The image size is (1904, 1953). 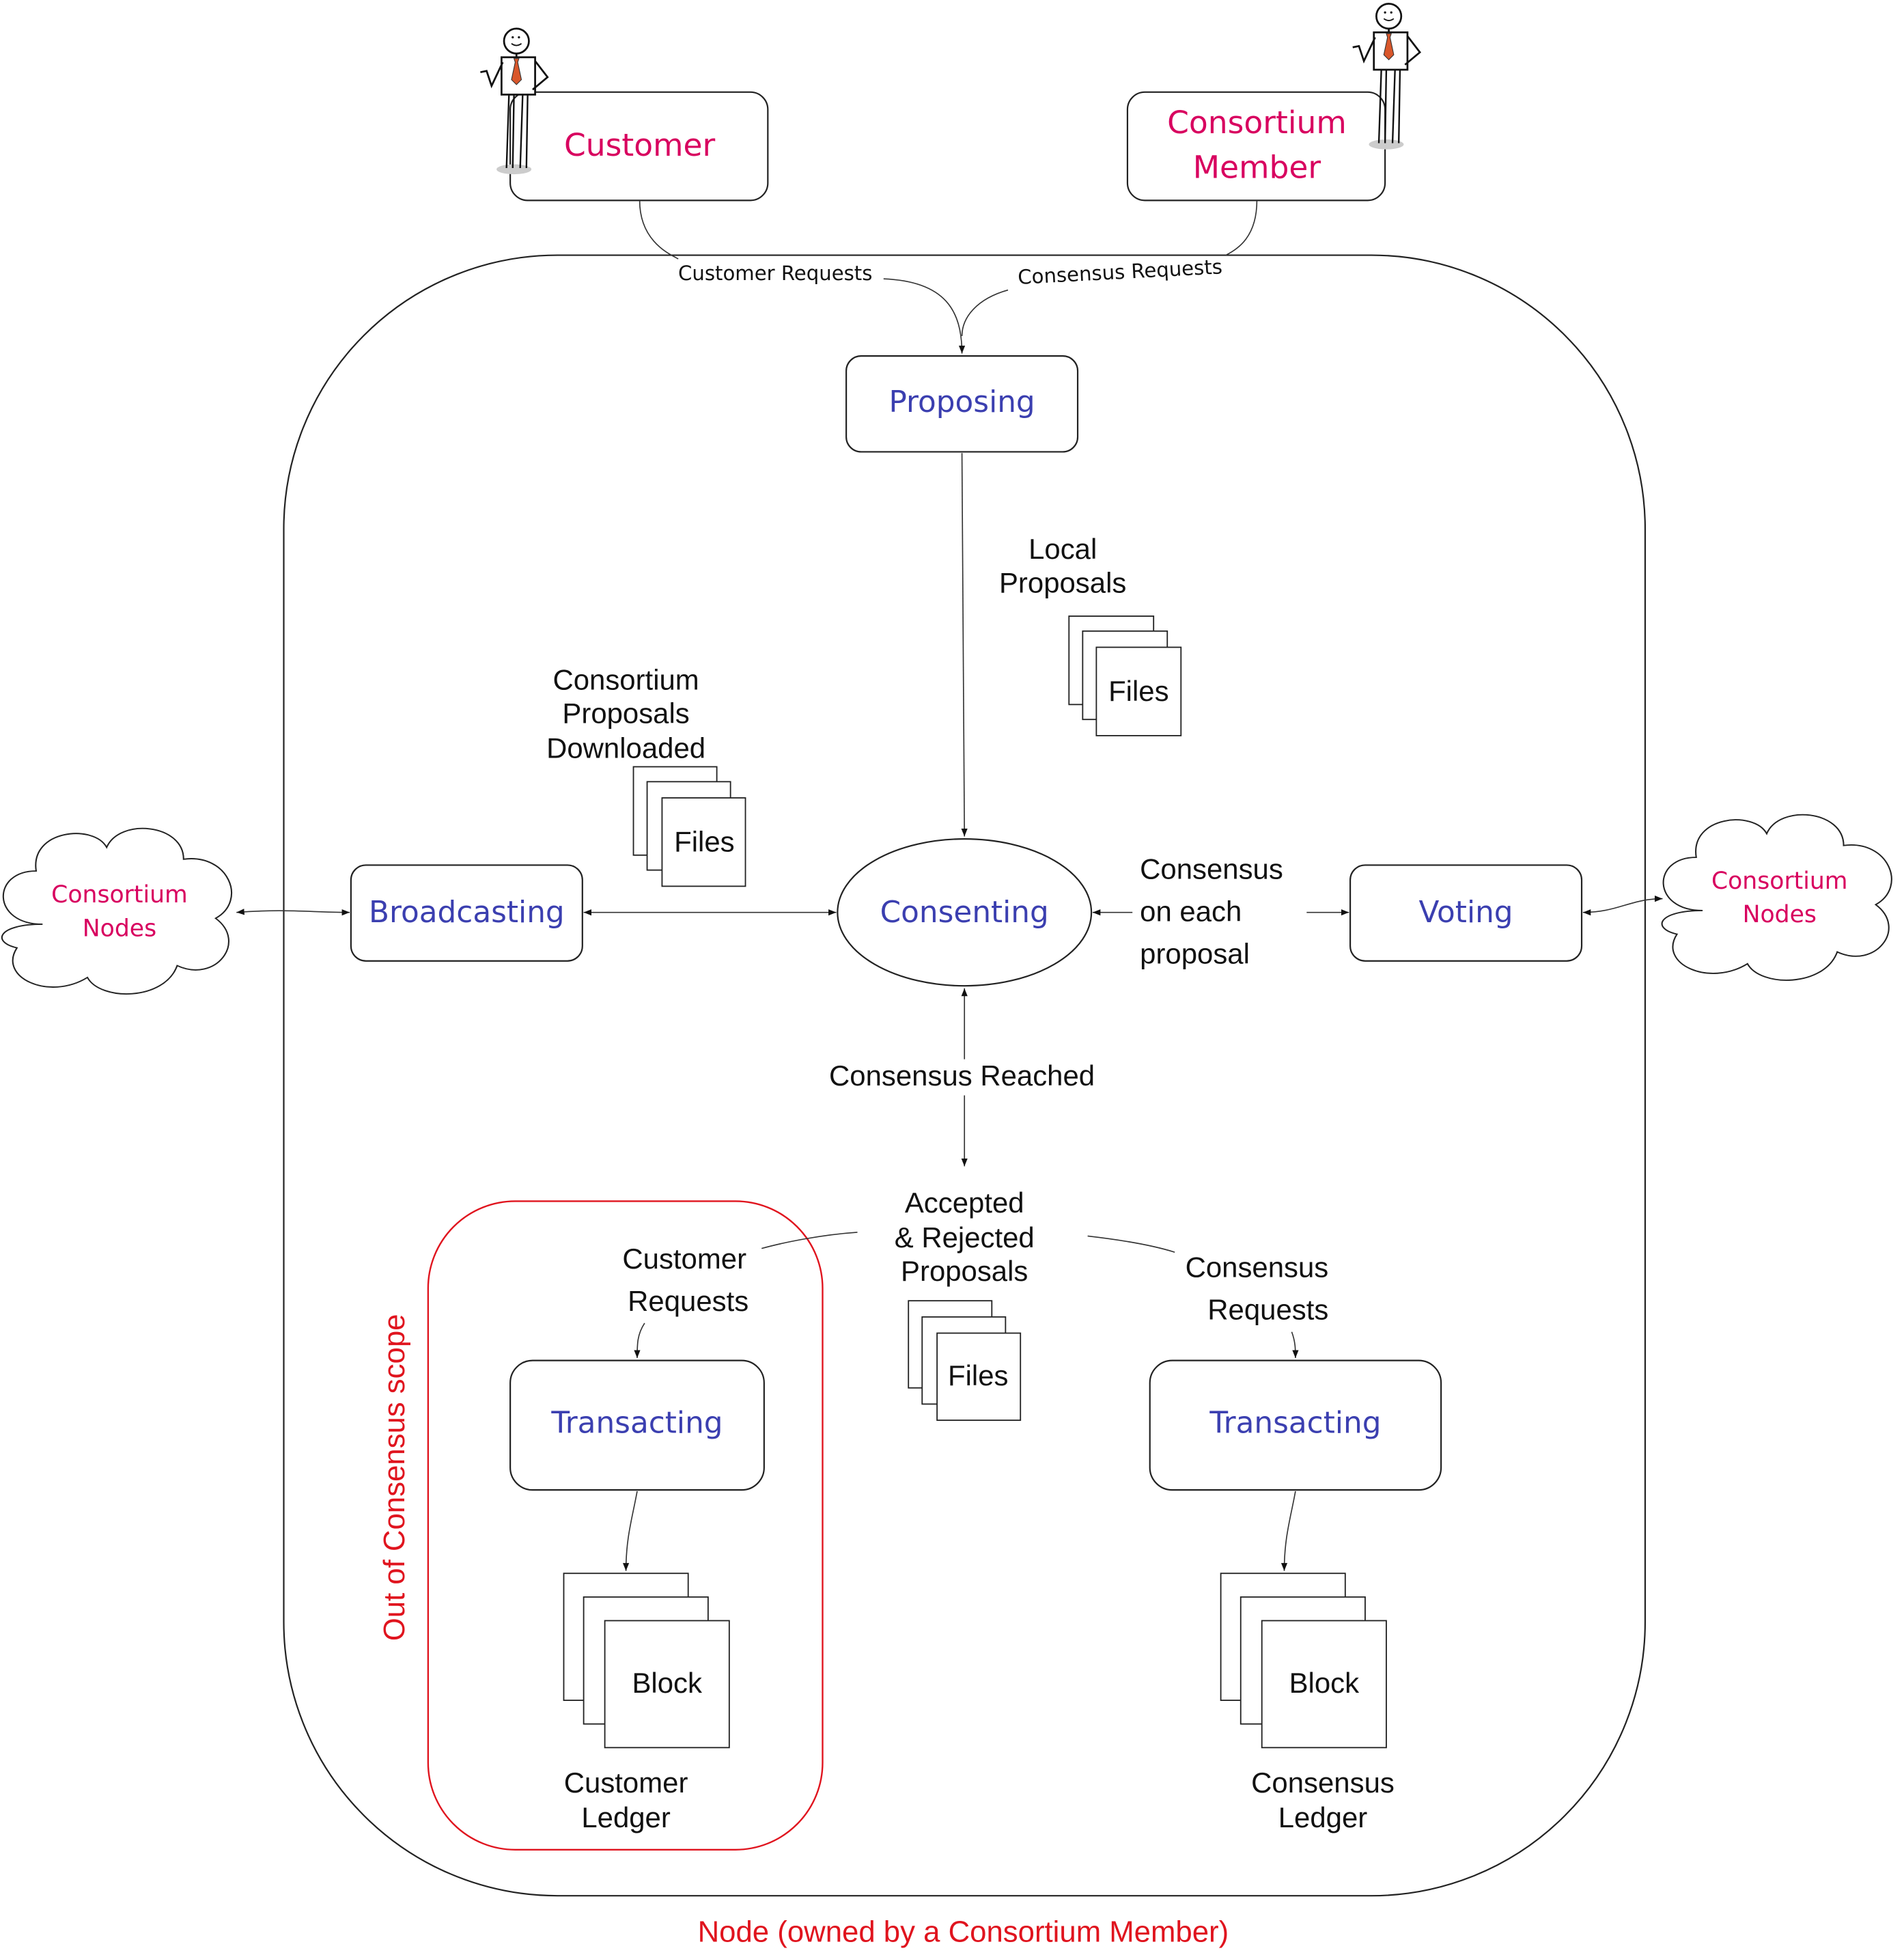 I want to click on consortium-member-label: Member, so click(x=1257, y=168).